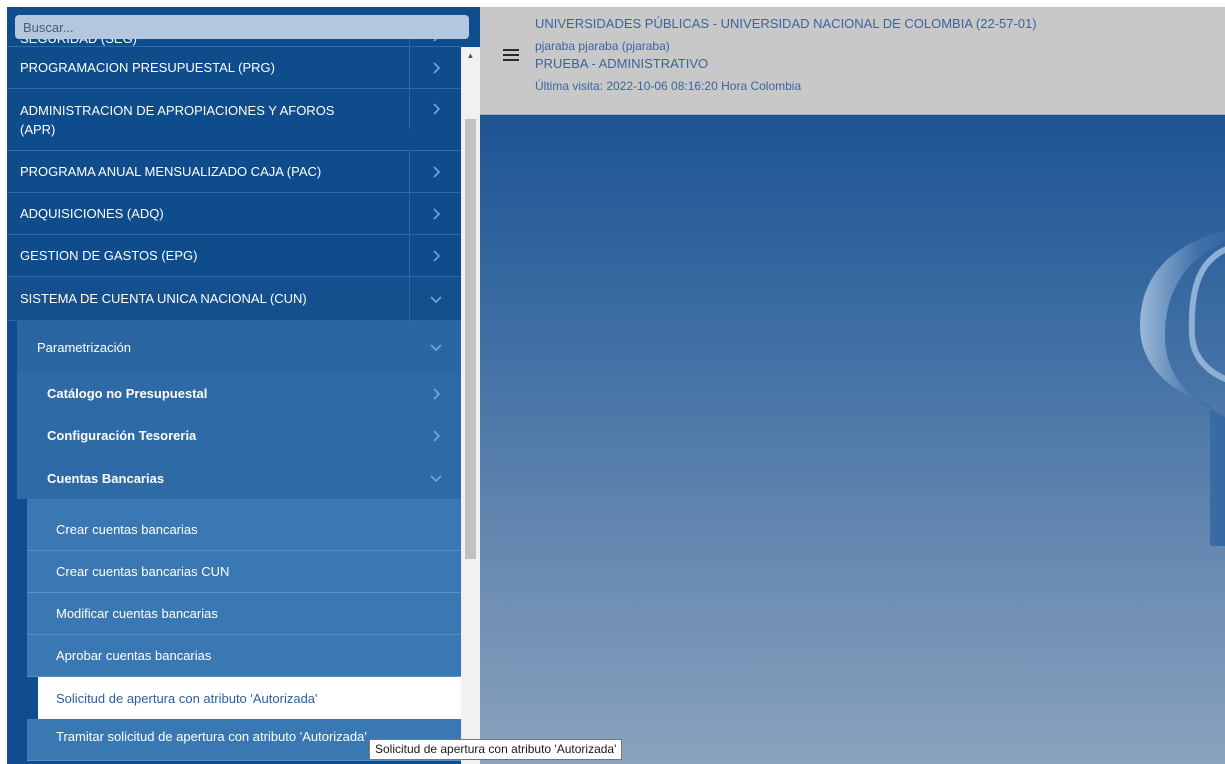 This screenshot has width=1225, height=764. Describe the element at coordinates (1182, 388) in the screenshot. I see `app-logo-icon` at that location.